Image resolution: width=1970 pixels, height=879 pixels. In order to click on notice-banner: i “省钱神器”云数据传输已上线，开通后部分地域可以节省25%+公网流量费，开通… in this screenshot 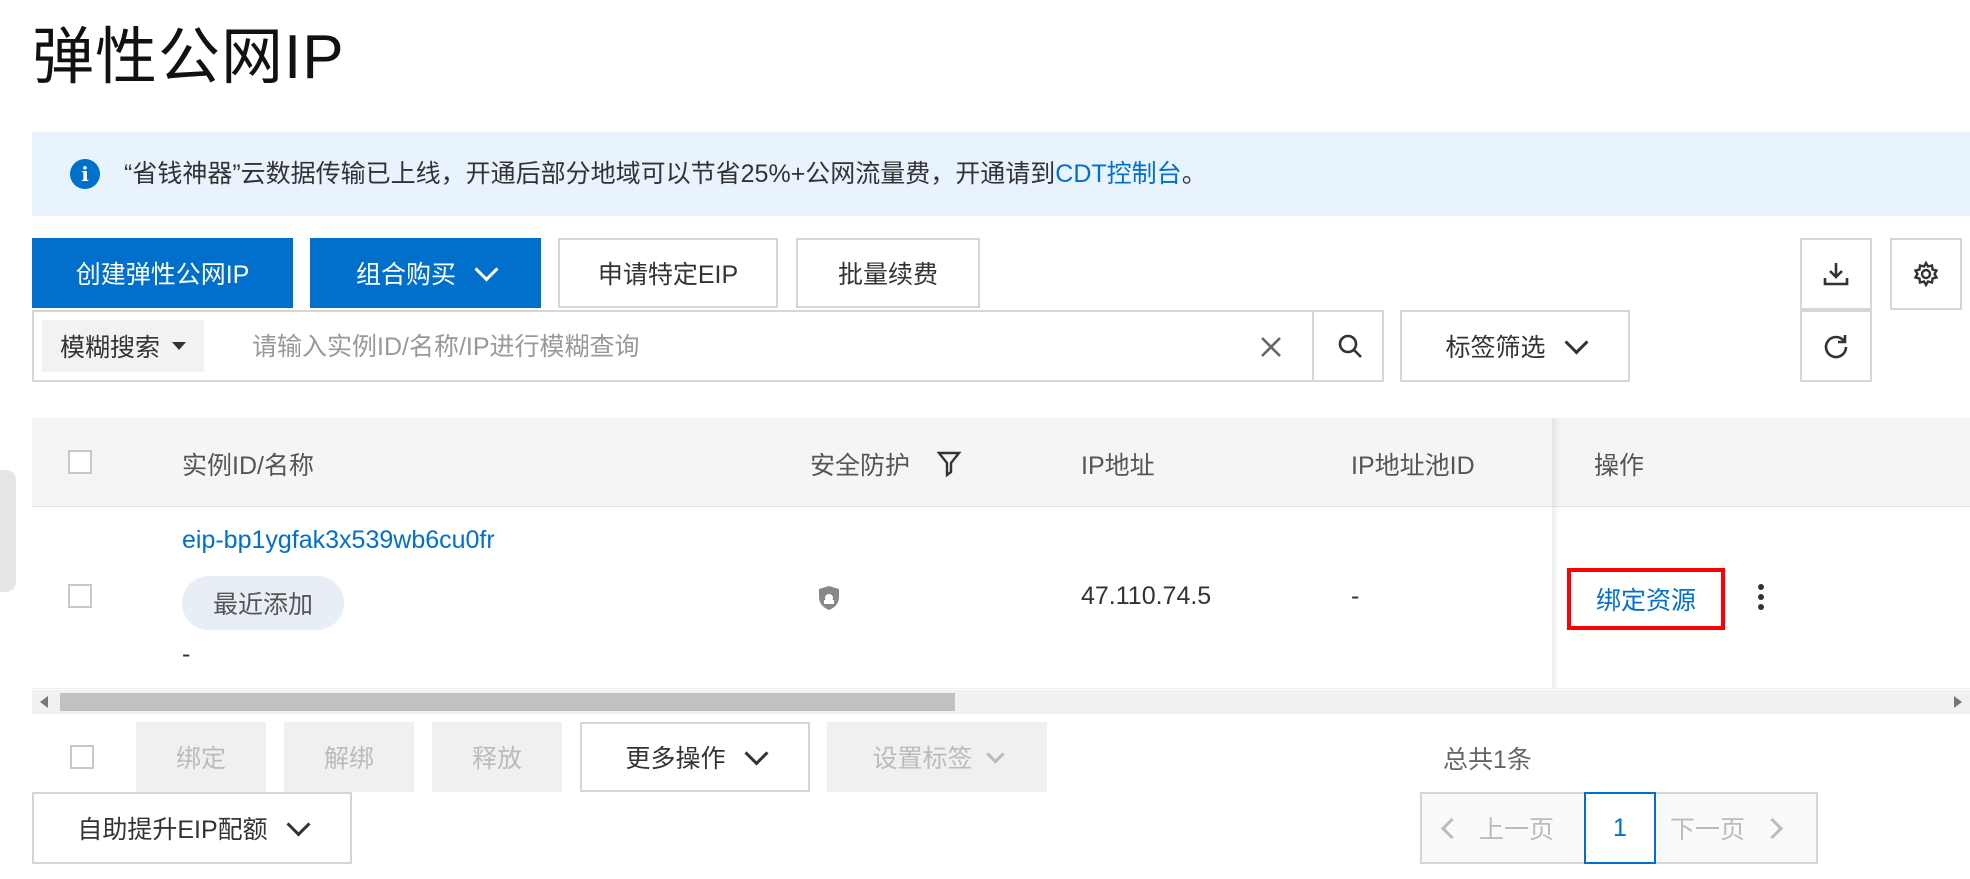, I will do `click(1001, 174)`.